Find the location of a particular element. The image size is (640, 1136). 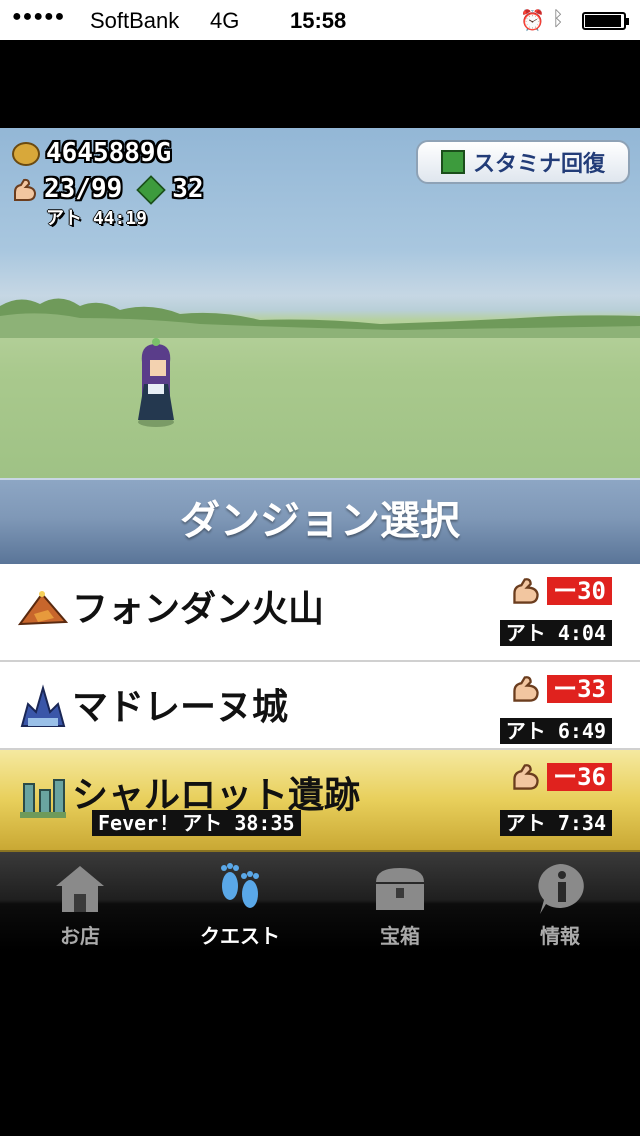

dungeon-row-madeleine-castle: マドレーヌ城 ー33 アト 6:49 is located at coordinates (320, 706).